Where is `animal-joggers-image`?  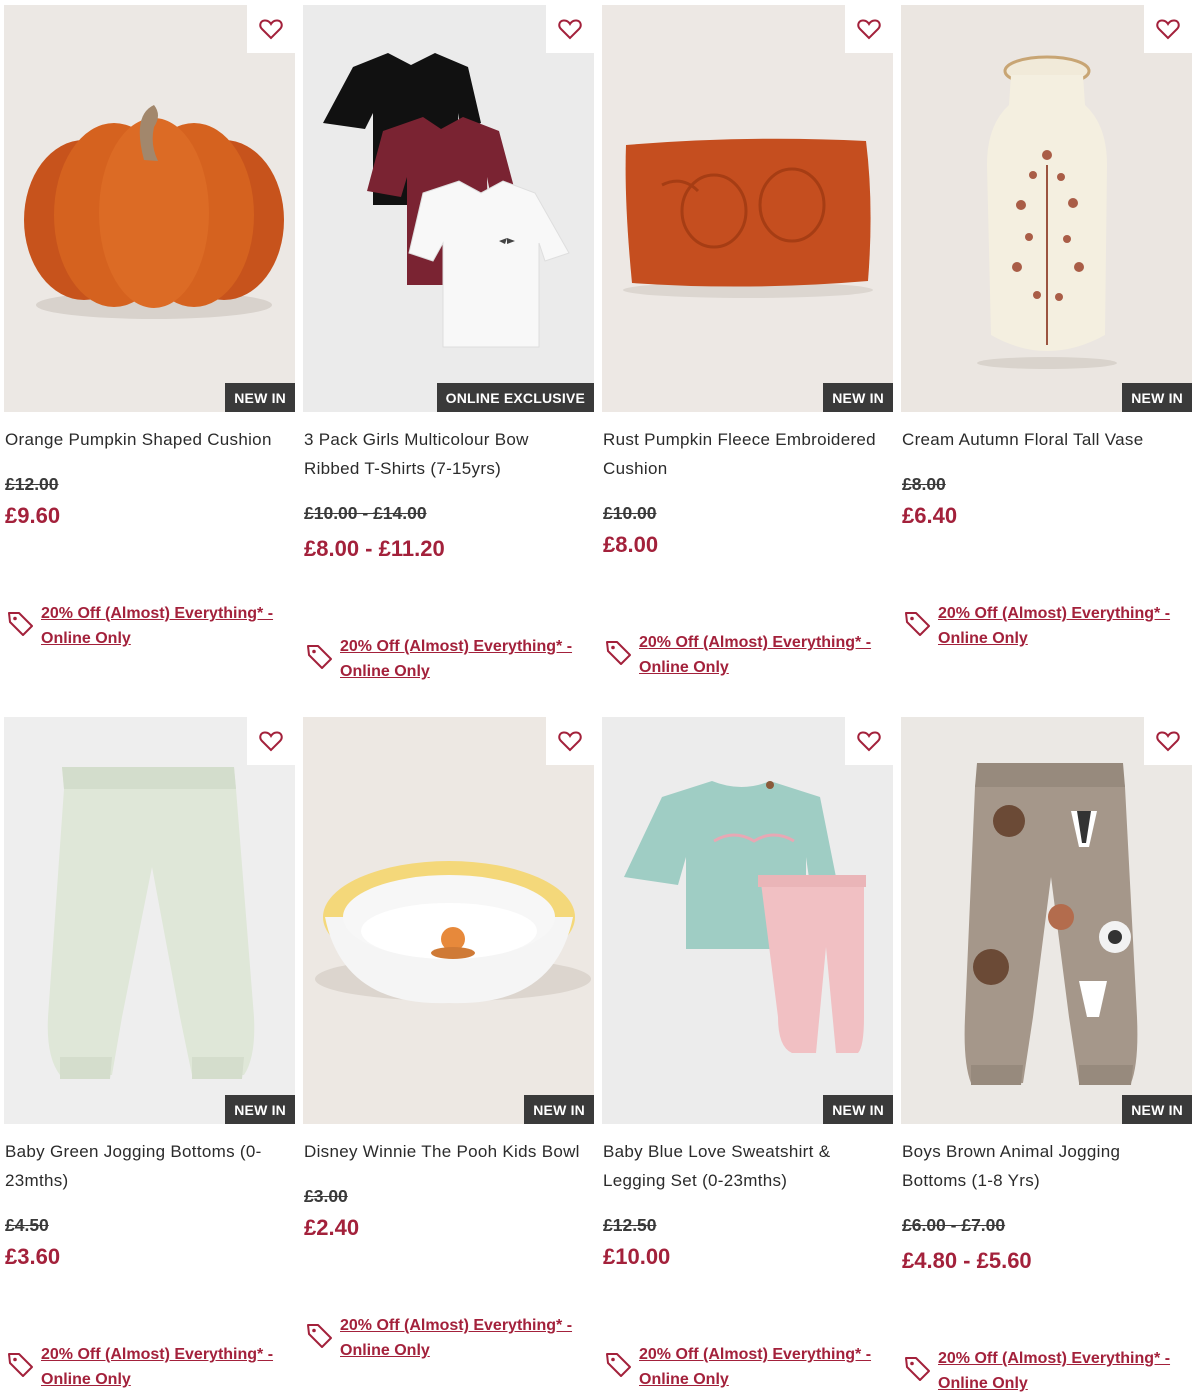
animal-joggers-image is located at coordinates (1051, 924).